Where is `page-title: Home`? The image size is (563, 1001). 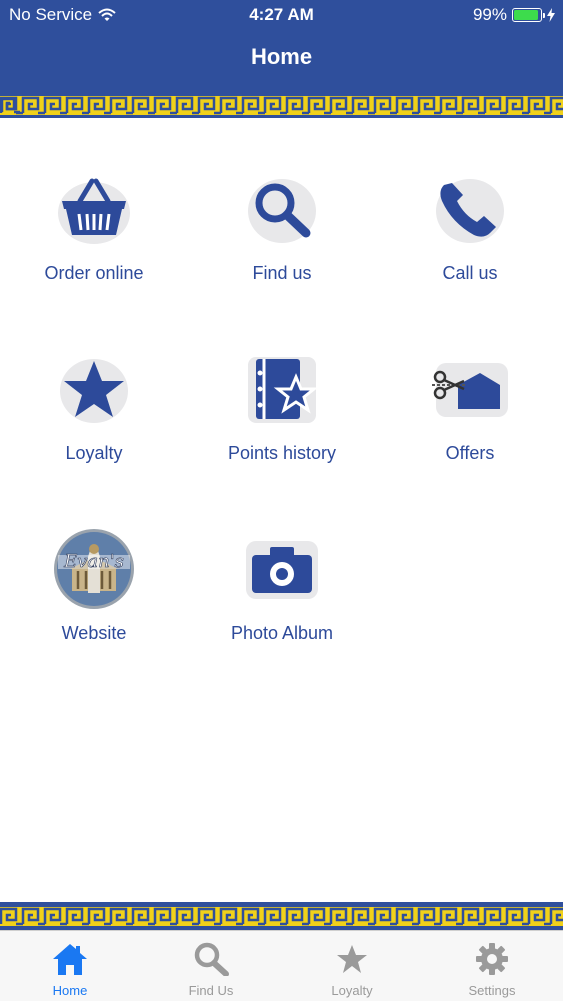
page-title: Home is located at coordinates (281, 56).